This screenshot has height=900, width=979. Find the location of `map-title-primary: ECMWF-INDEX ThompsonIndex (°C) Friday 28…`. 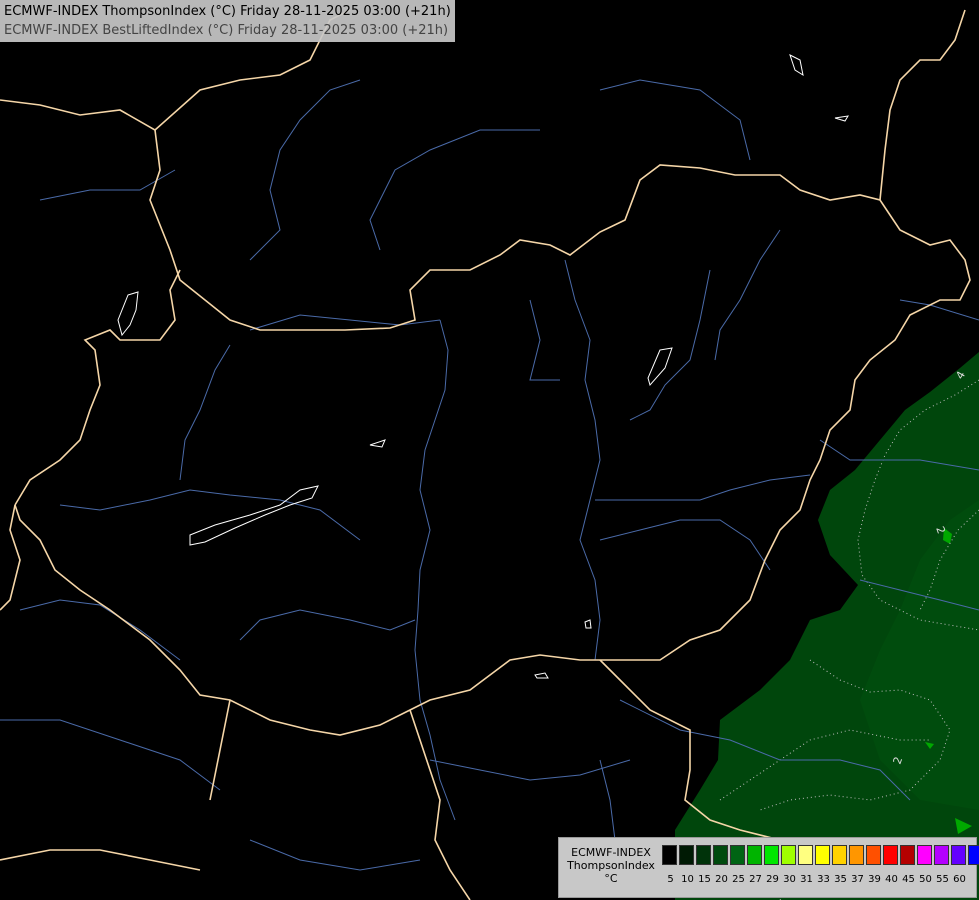

map-title-primary: ECMWF-INDEX ThompsonIndex (°C) Friday 28… is located at coordinates (227, 11).